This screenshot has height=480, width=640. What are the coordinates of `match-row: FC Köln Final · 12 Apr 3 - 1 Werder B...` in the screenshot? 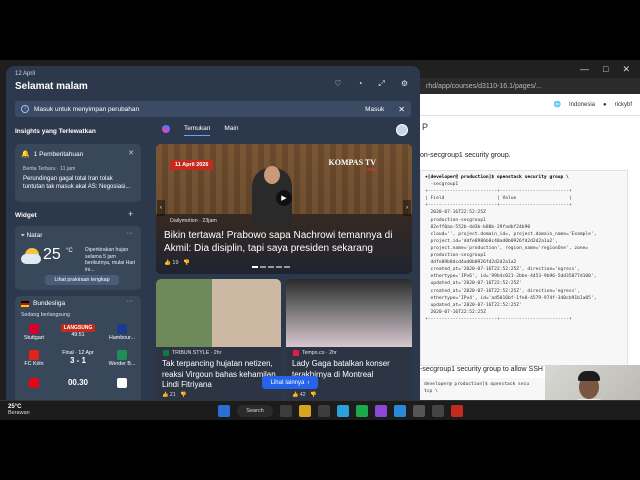 It's located at (78, 360).